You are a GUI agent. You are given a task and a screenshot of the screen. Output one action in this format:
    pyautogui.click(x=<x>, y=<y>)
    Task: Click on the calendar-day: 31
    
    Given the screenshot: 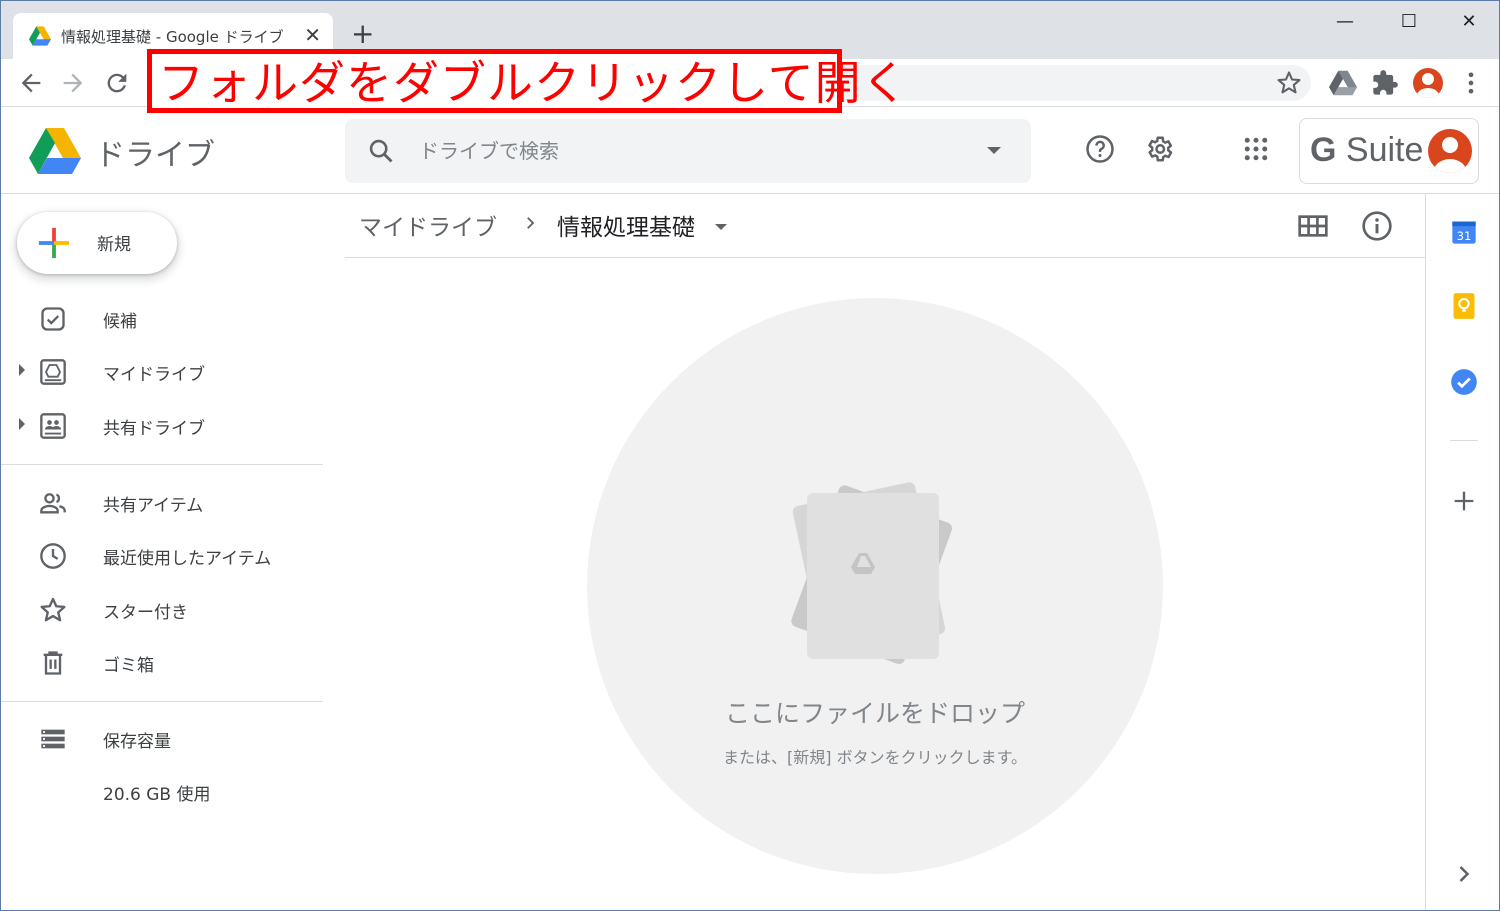 What is the action you would take?
    pyautogui.click(x=1464, y=236)
    